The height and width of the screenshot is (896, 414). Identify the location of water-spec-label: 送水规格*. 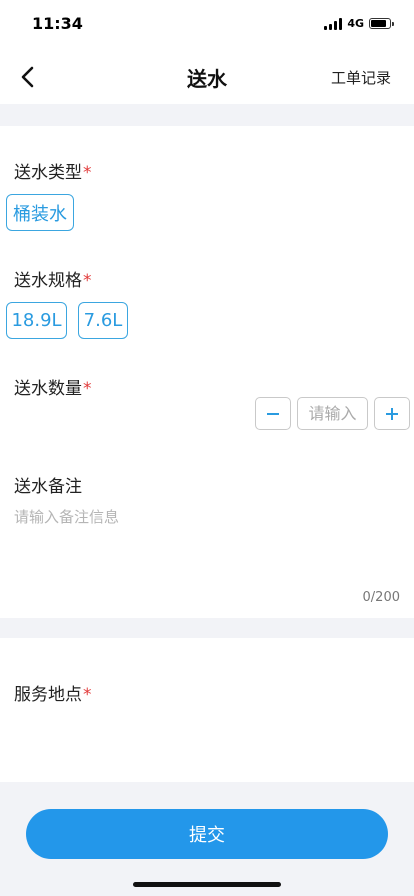
(53, 278).